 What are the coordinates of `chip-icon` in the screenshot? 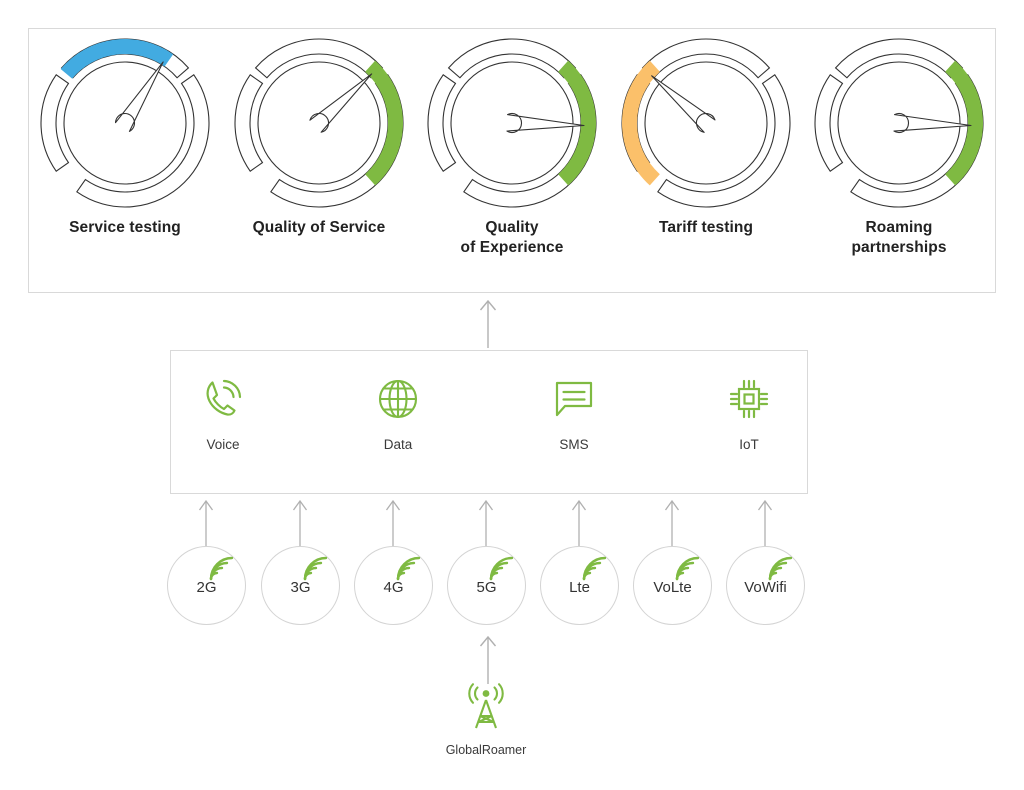 It's located at (749, 399).